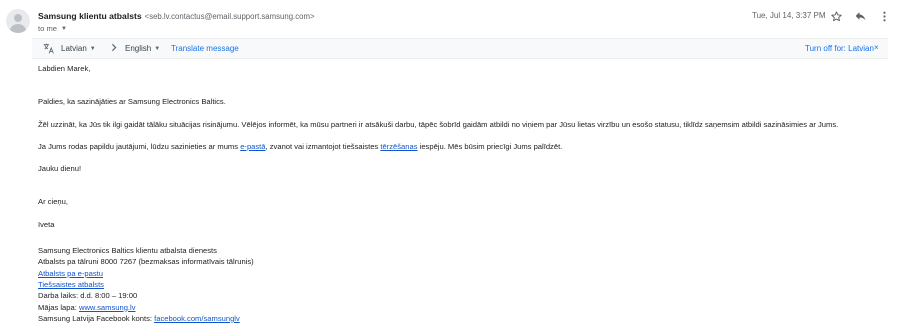 The height and width of the screenshot is (324, 900). I want to click on translate-message-link: Translate message, so click(205, 48).